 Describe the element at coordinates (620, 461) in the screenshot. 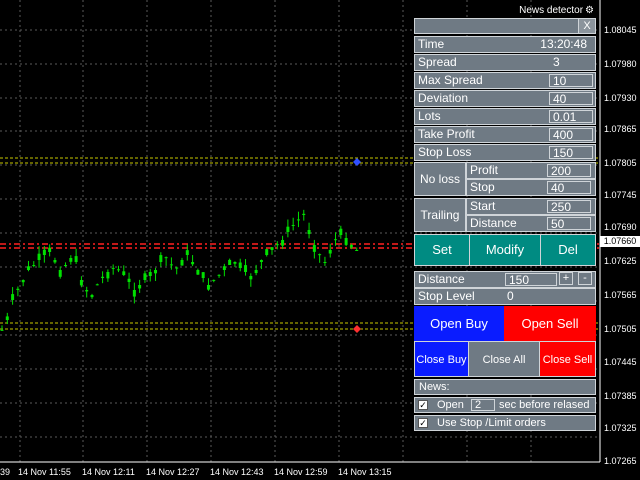

I see `y-axis-label: 1.07265` at that location.